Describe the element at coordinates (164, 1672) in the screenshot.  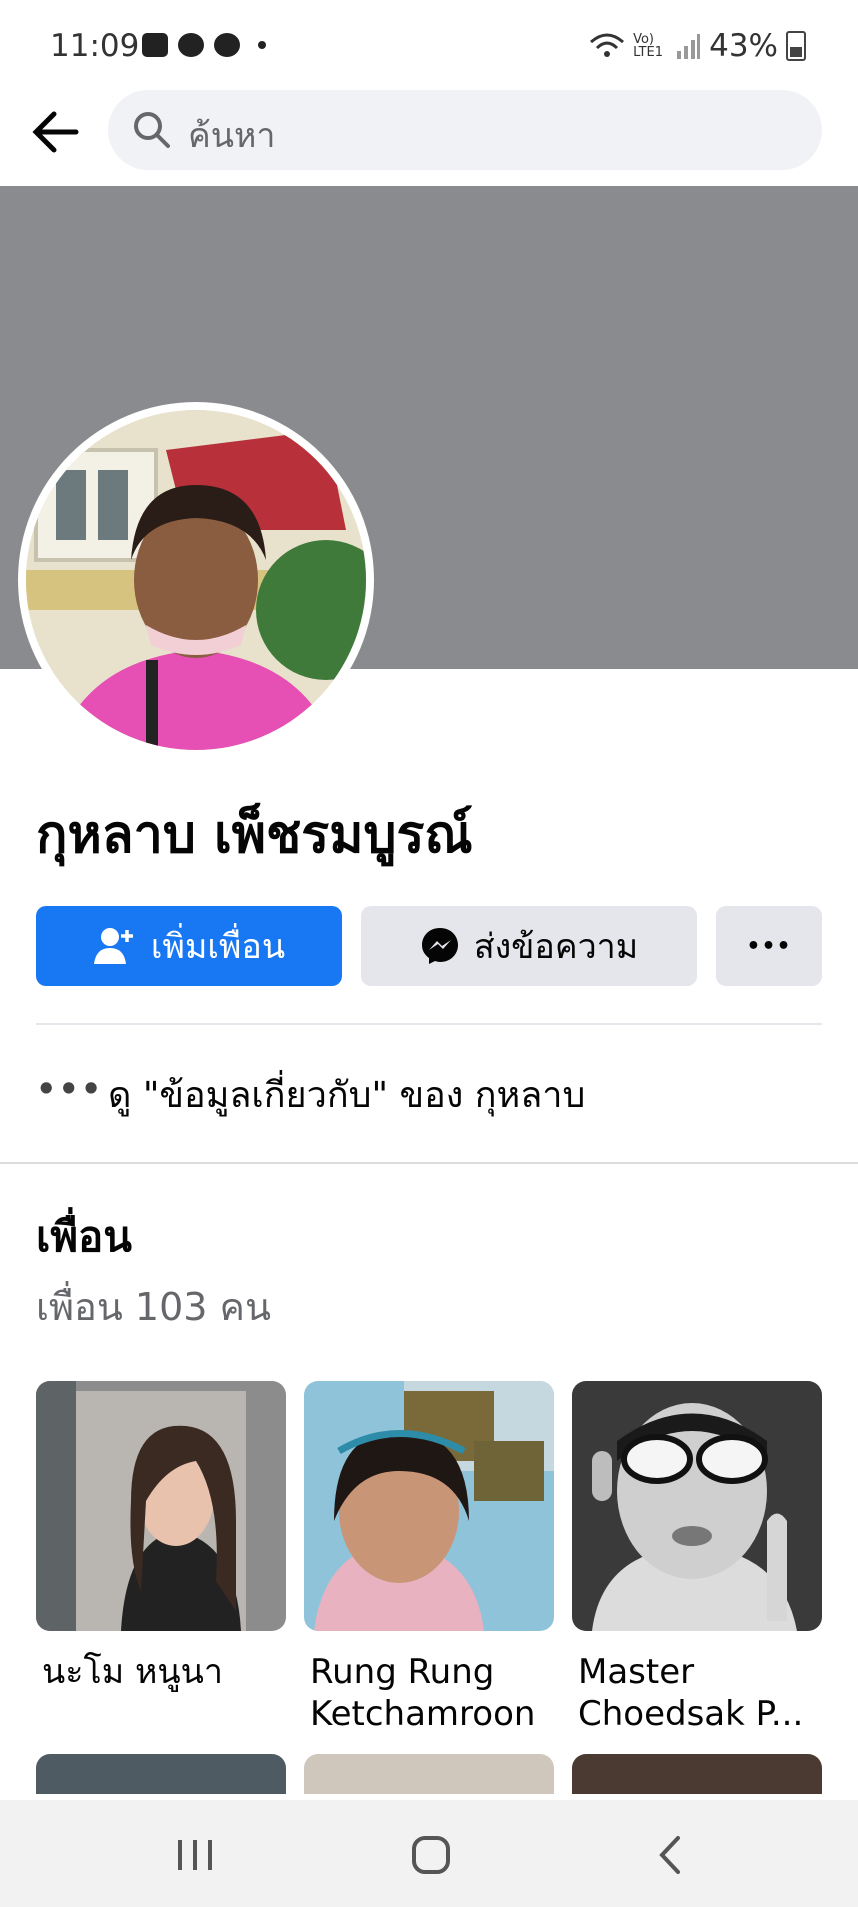
I see `friend-name: นะโม หนูนา` at that location.